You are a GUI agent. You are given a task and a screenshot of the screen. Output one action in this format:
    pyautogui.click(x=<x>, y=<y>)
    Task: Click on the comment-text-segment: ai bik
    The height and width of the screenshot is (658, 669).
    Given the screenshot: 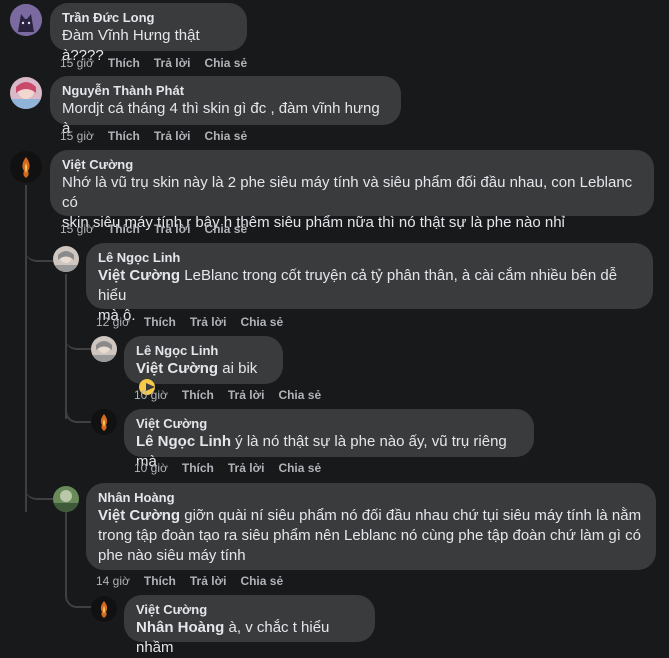 What is the action you would take?
    pyautogui.click(x=238, y=368)
    